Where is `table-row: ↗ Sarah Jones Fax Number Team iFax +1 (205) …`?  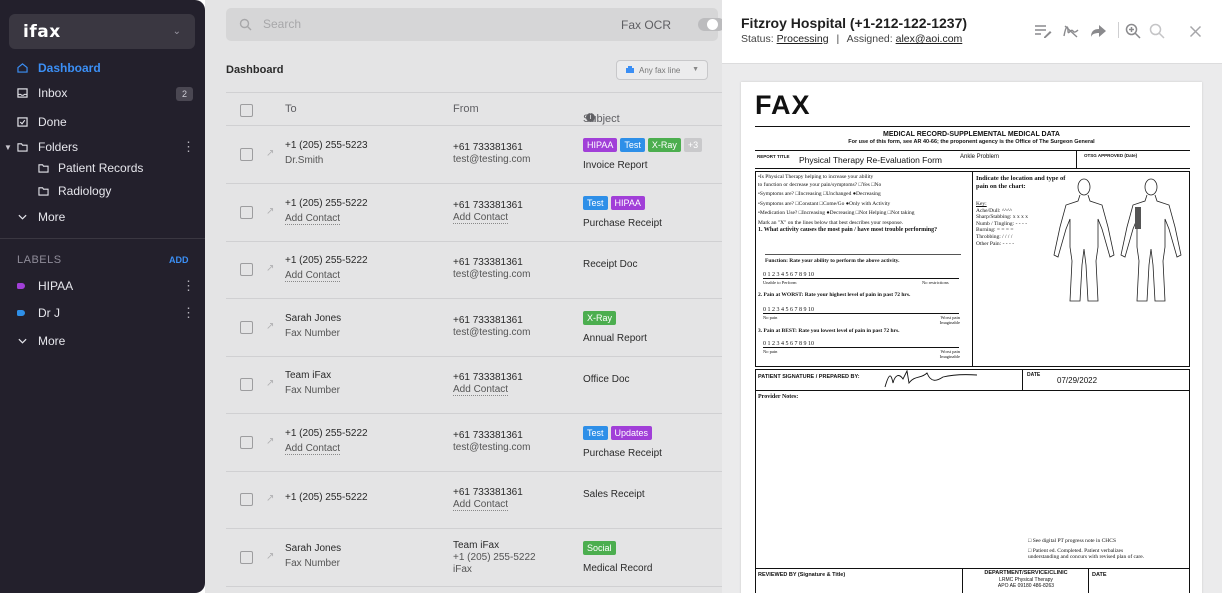 table-row: ↗ Sarah Jones Fax Number Team iFax +1 (205) … is located at coordinates (474, 558).